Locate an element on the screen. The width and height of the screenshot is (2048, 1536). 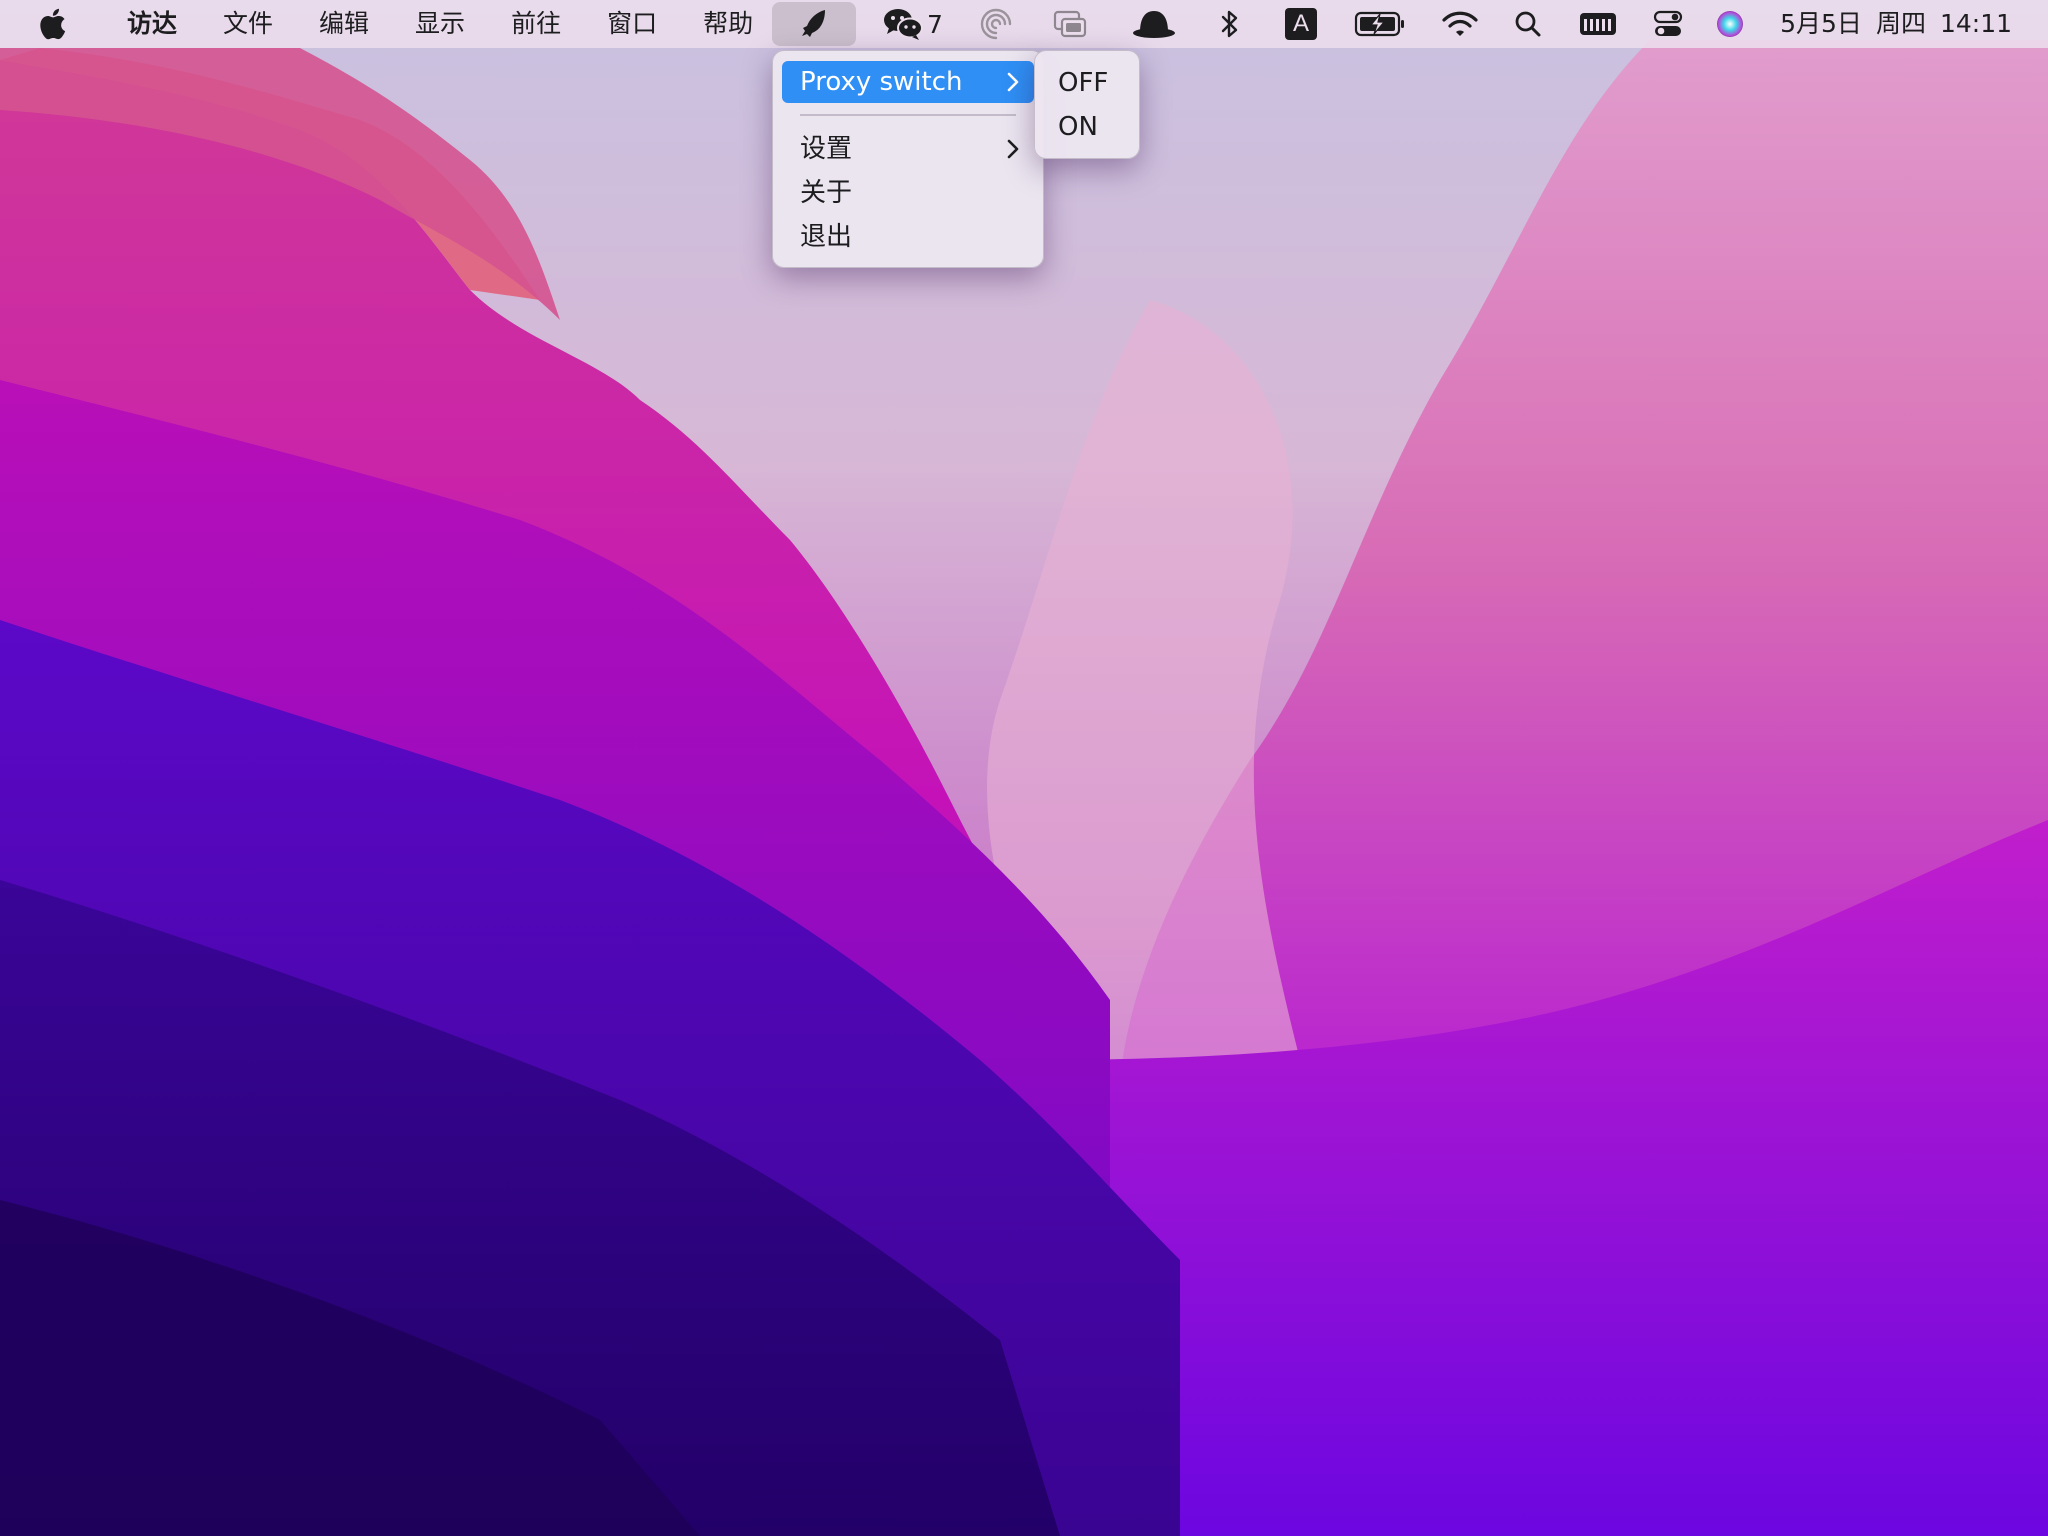
clock-time: 14:11 is located at coordinates (1975, 23).